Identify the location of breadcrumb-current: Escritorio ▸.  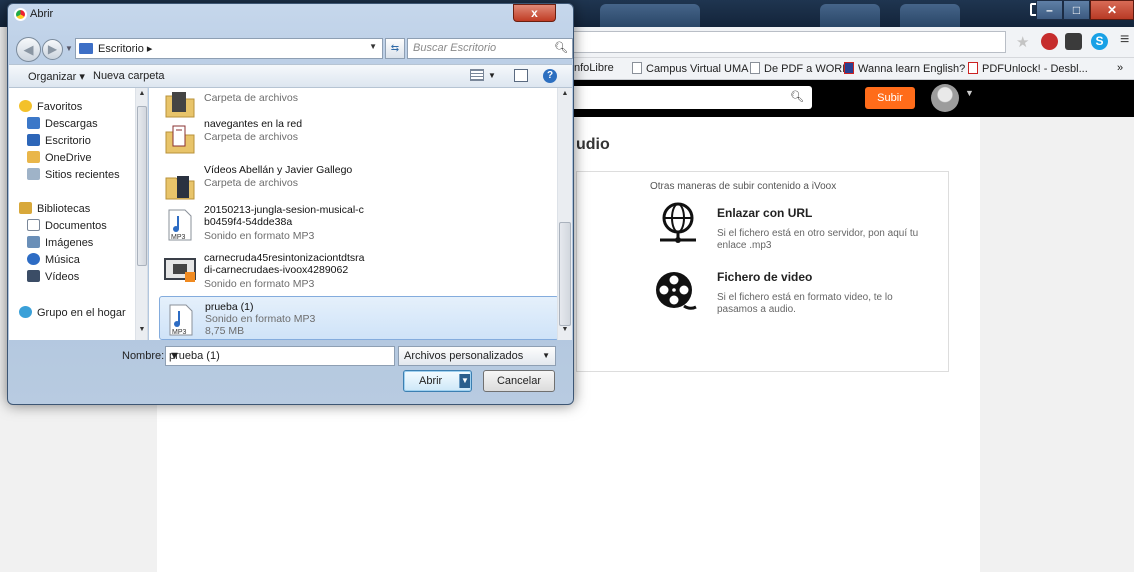
(125, 48).